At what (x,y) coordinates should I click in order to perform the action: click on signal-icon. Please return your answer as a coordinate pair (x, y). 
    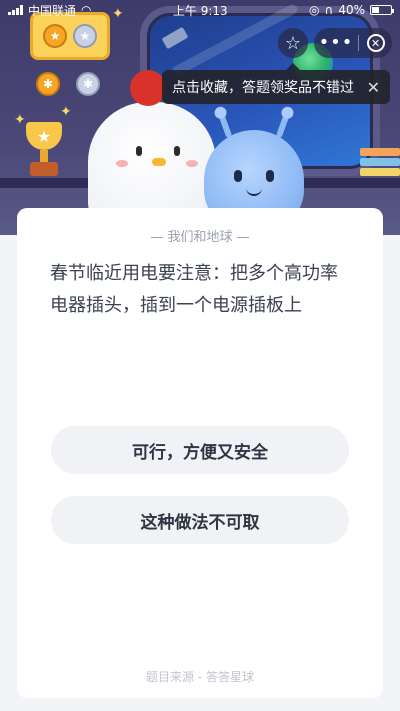
    Looking at the image, I should click on (15, 10).